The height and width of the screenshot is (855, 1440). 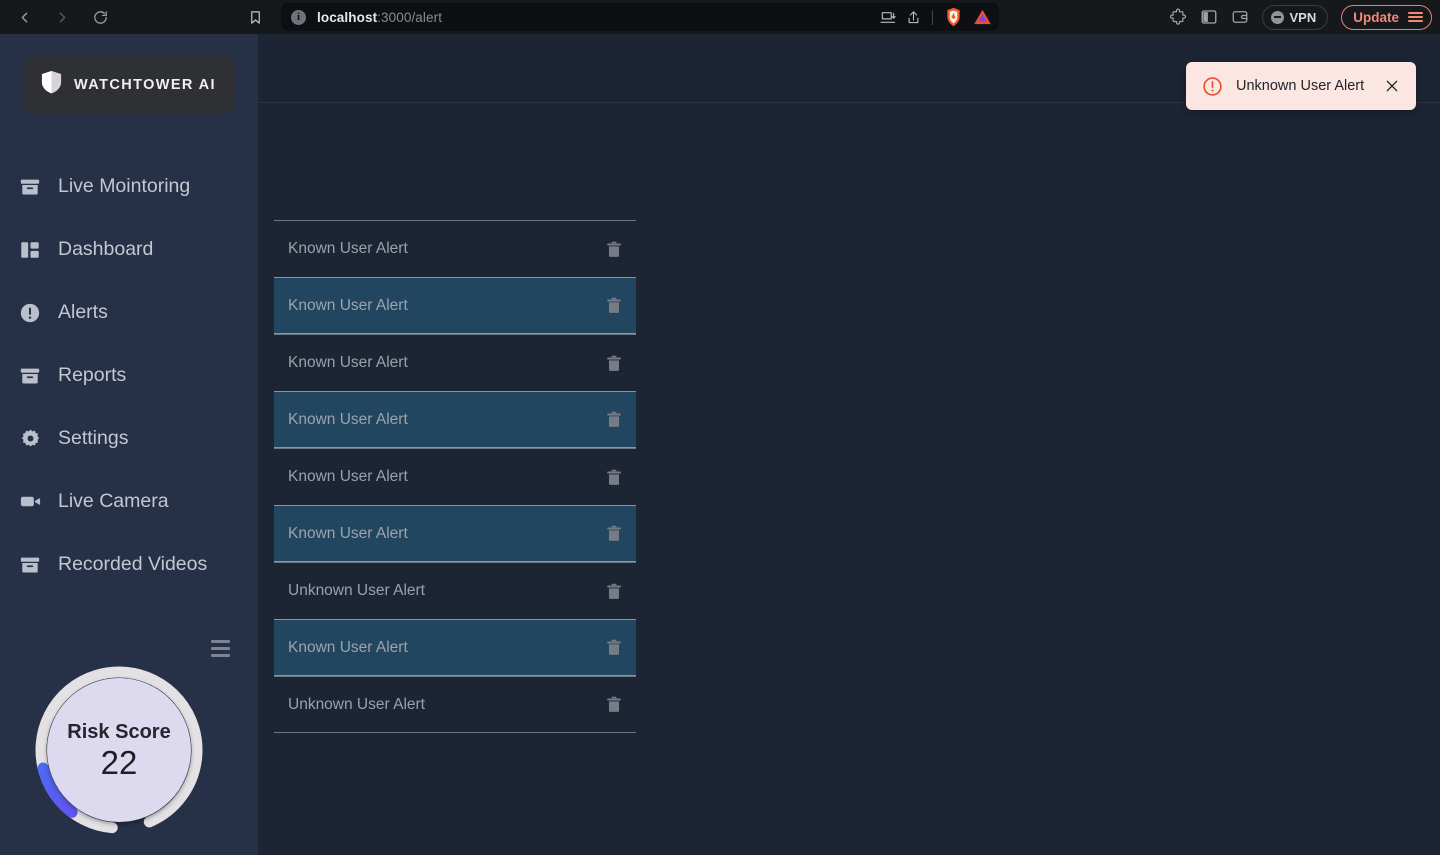 What do you see at coordinates (124, 186) in the screenshot?
I see `sidebar-item-label: Live Mointoring` at bounding box center [124, 186].